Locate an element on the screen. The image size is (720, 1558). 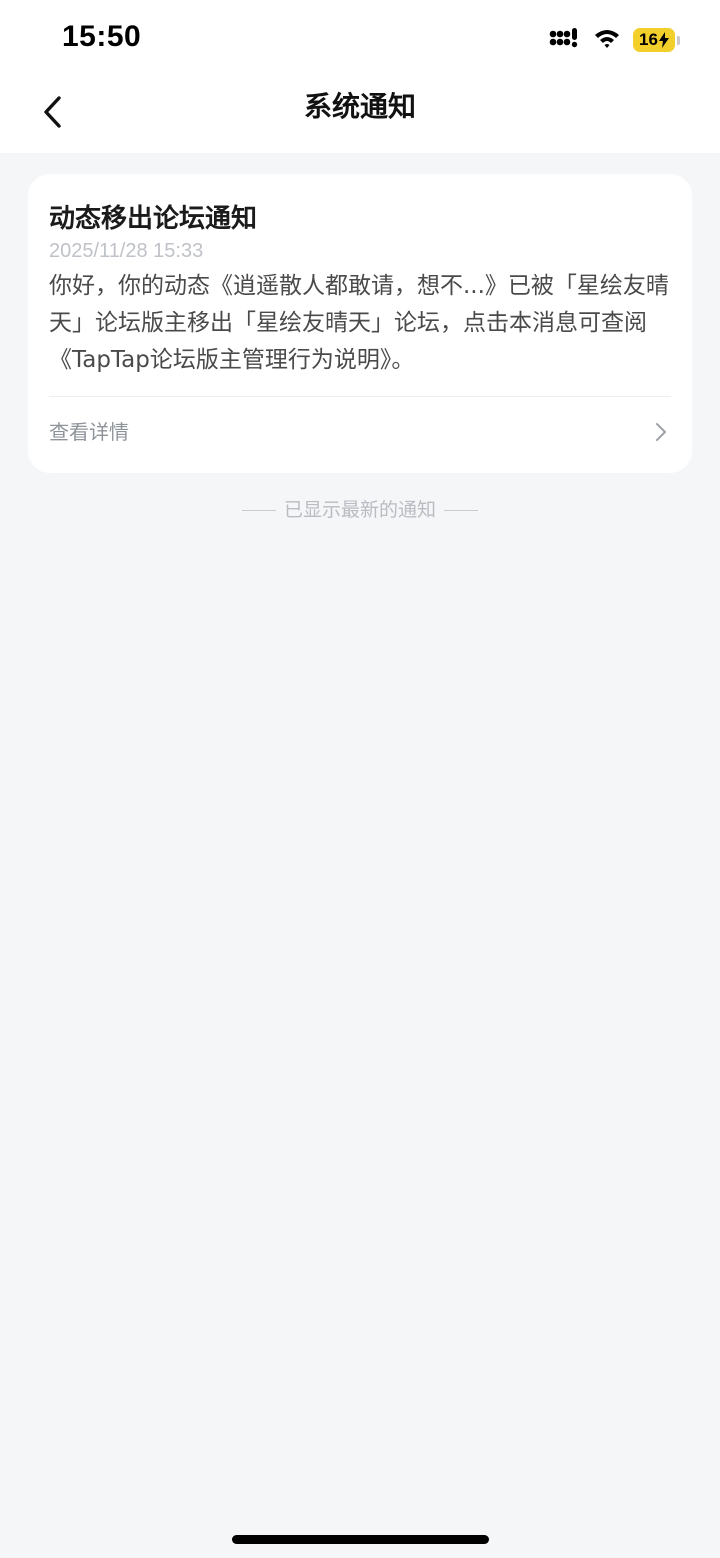
notification-timestamp: 2025/11/28 15:33 is located at coordinates (126, 251).